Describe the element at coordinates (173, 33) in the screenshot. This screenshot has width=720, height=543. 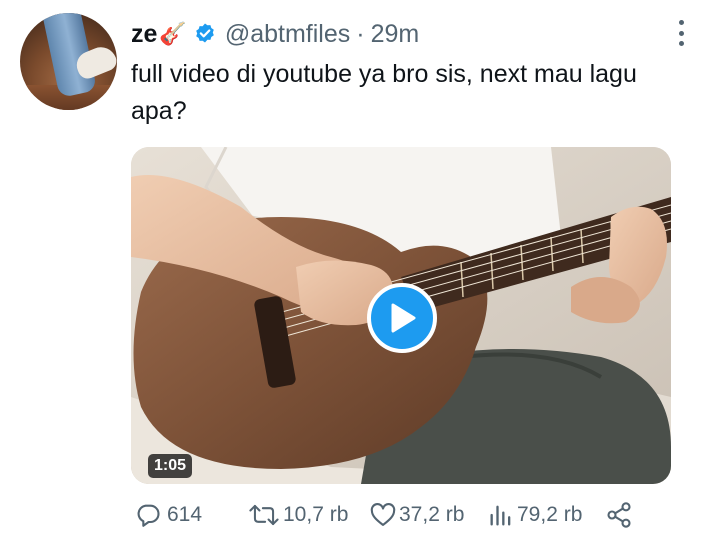
I see `guitar-emoji: 🎸` at that location.